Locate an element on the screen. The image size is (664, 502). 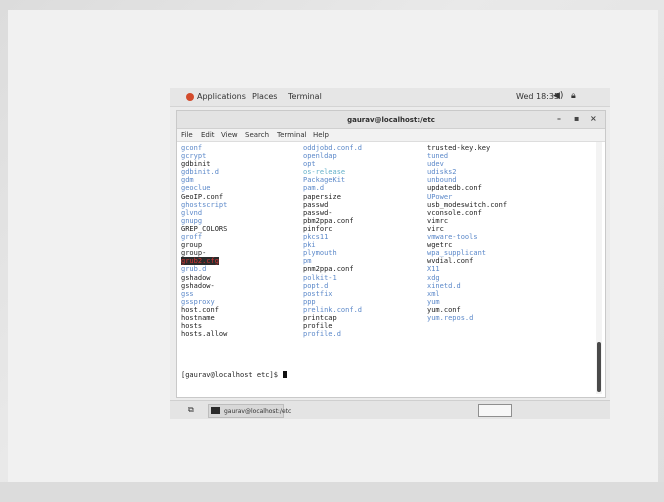
file-entry: xdg is located at coordinates (433, 277).